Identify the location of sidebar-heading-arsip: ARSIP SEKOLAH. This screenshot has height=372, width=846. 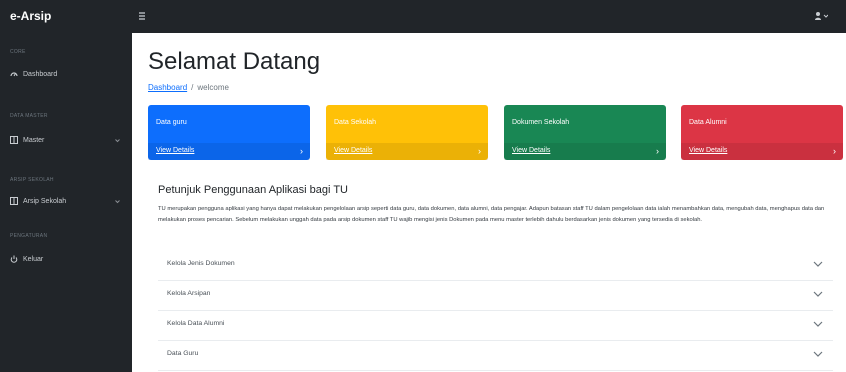
(32, 180).